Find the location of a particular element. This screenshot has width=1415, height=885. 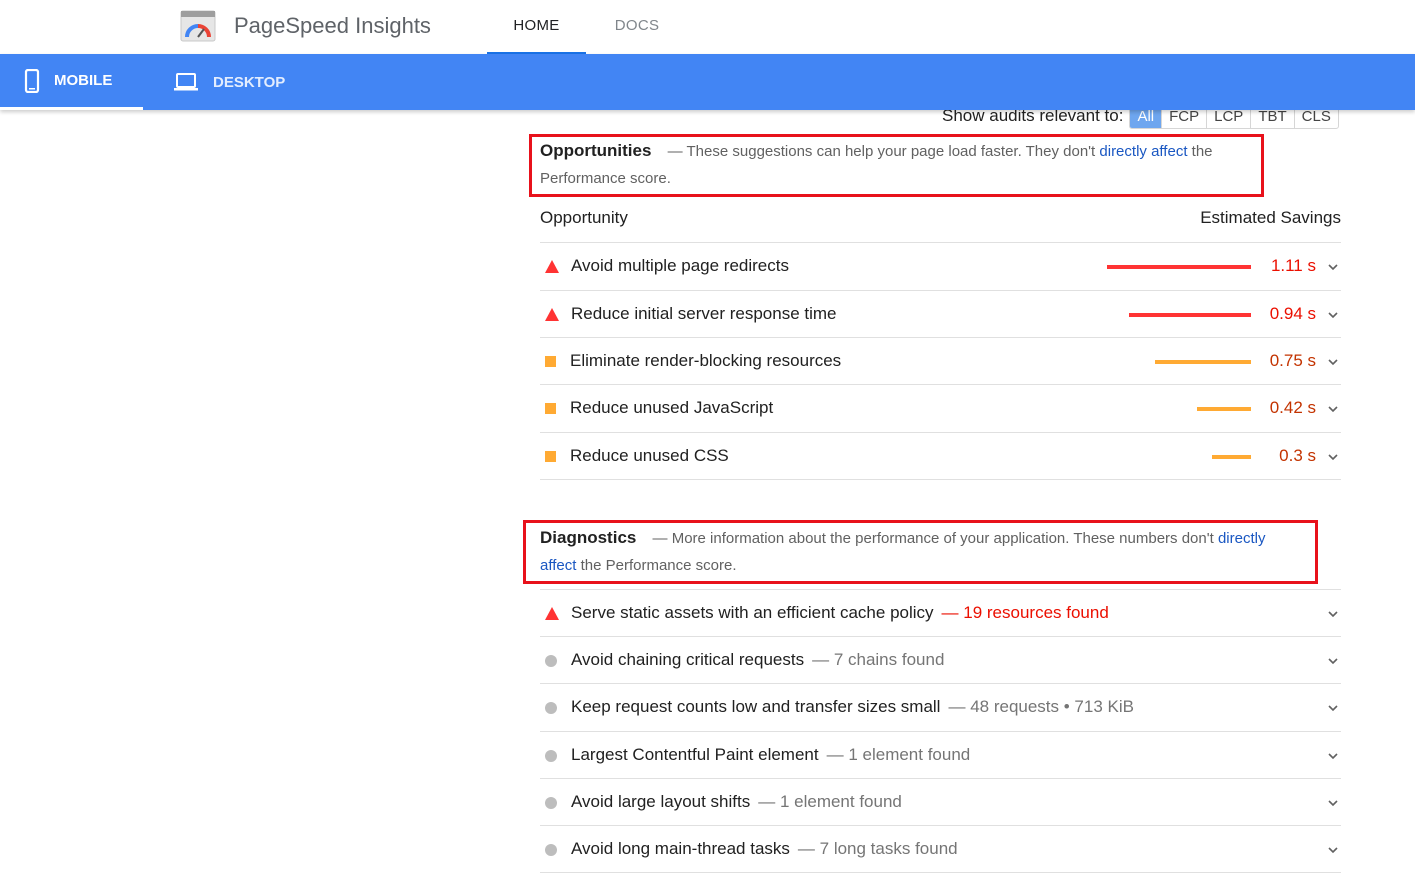

audit-title: Avoid large layout shifts is located at coordinates (661, 801).